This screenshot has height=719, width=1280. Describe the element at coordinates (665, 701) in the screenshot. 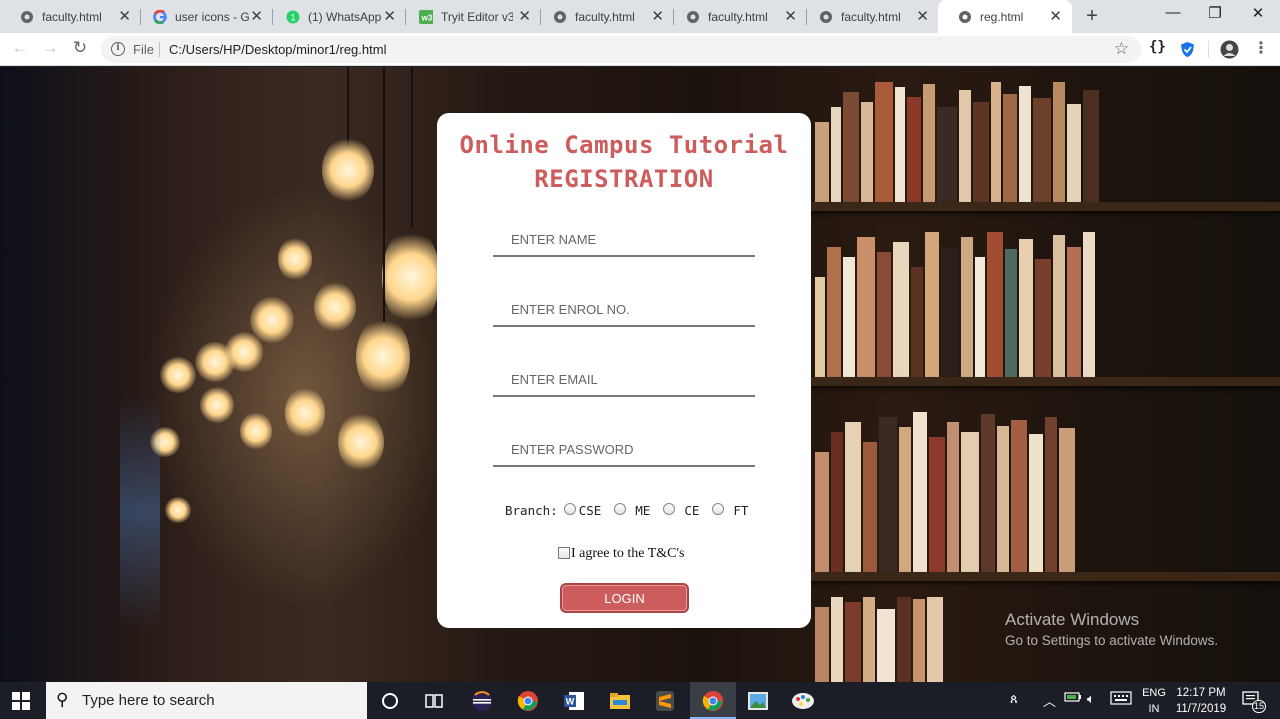

I see `sublime-text-icon` at that location.